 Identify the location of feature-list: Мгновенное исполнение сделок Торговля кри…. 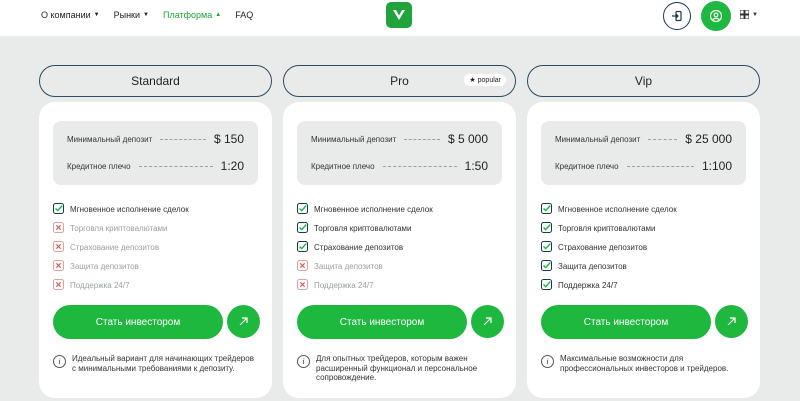
(609, 247).